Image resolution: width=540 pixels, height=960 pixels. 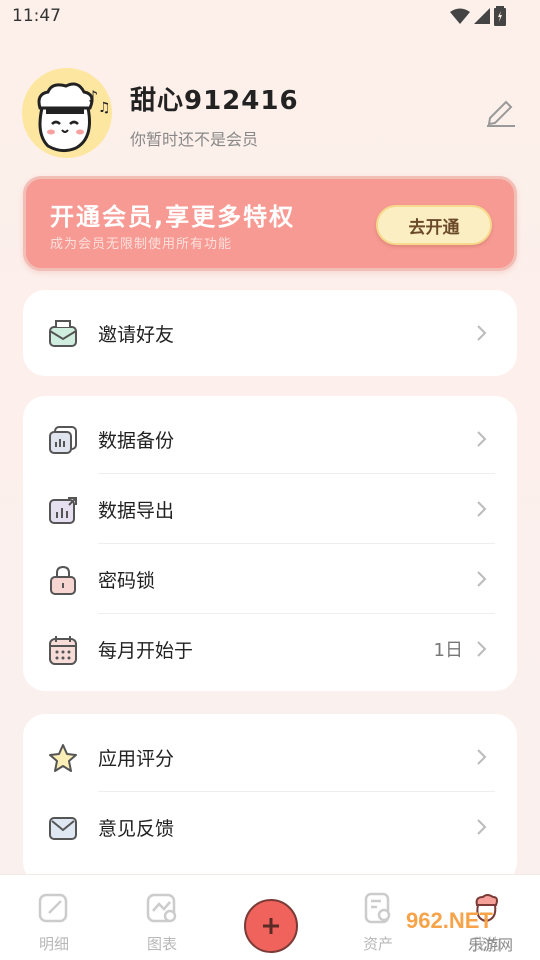 I want to click on menu-item-label: 应用评分, so click(x=136, y=758).